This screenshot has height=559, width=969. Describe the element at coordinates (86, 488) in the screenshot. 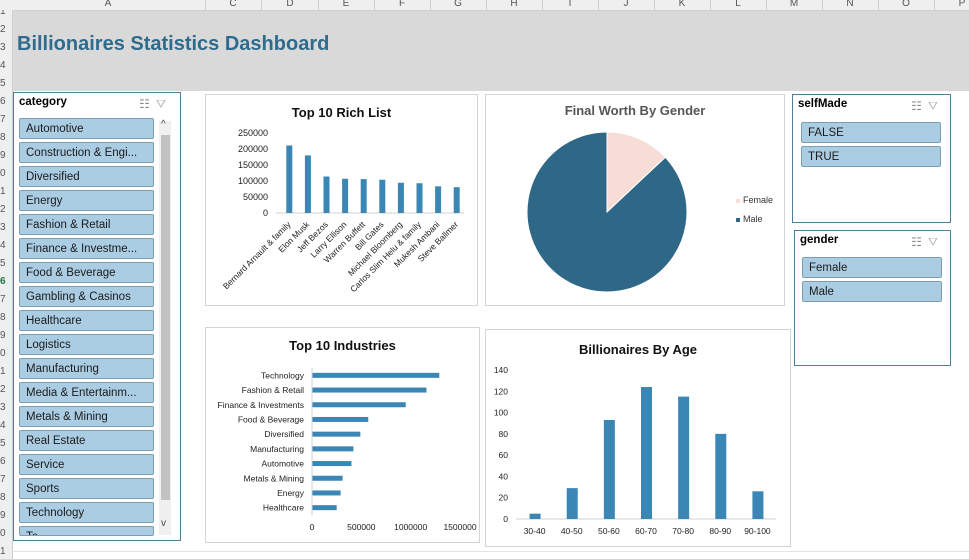

I see `slicer-item-category: Sports` at that location.